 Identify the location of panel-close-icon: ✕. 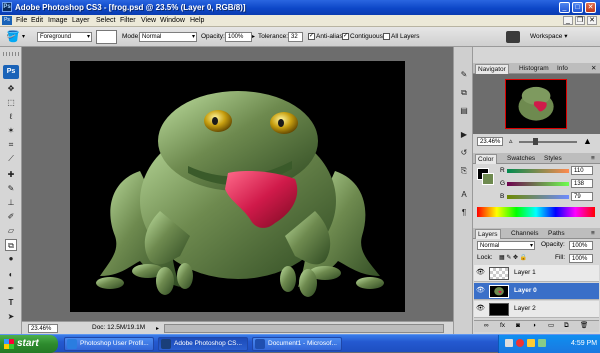
(593, 69).